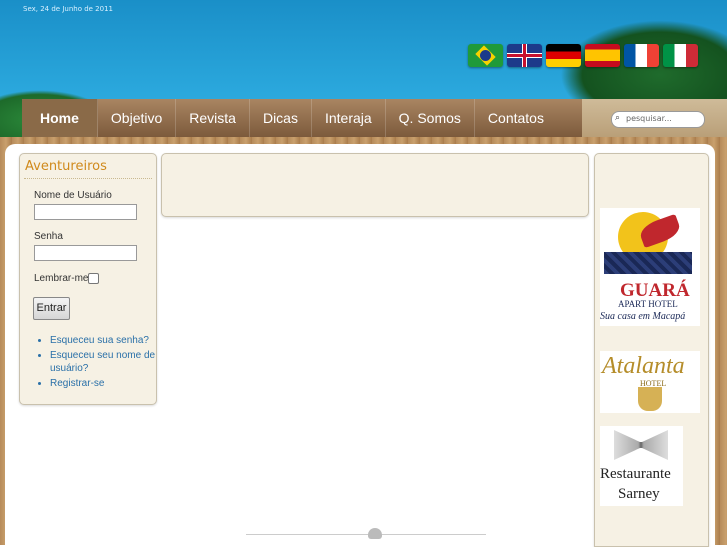  I want to click on brazil-flag-icon, so click(485, 55).